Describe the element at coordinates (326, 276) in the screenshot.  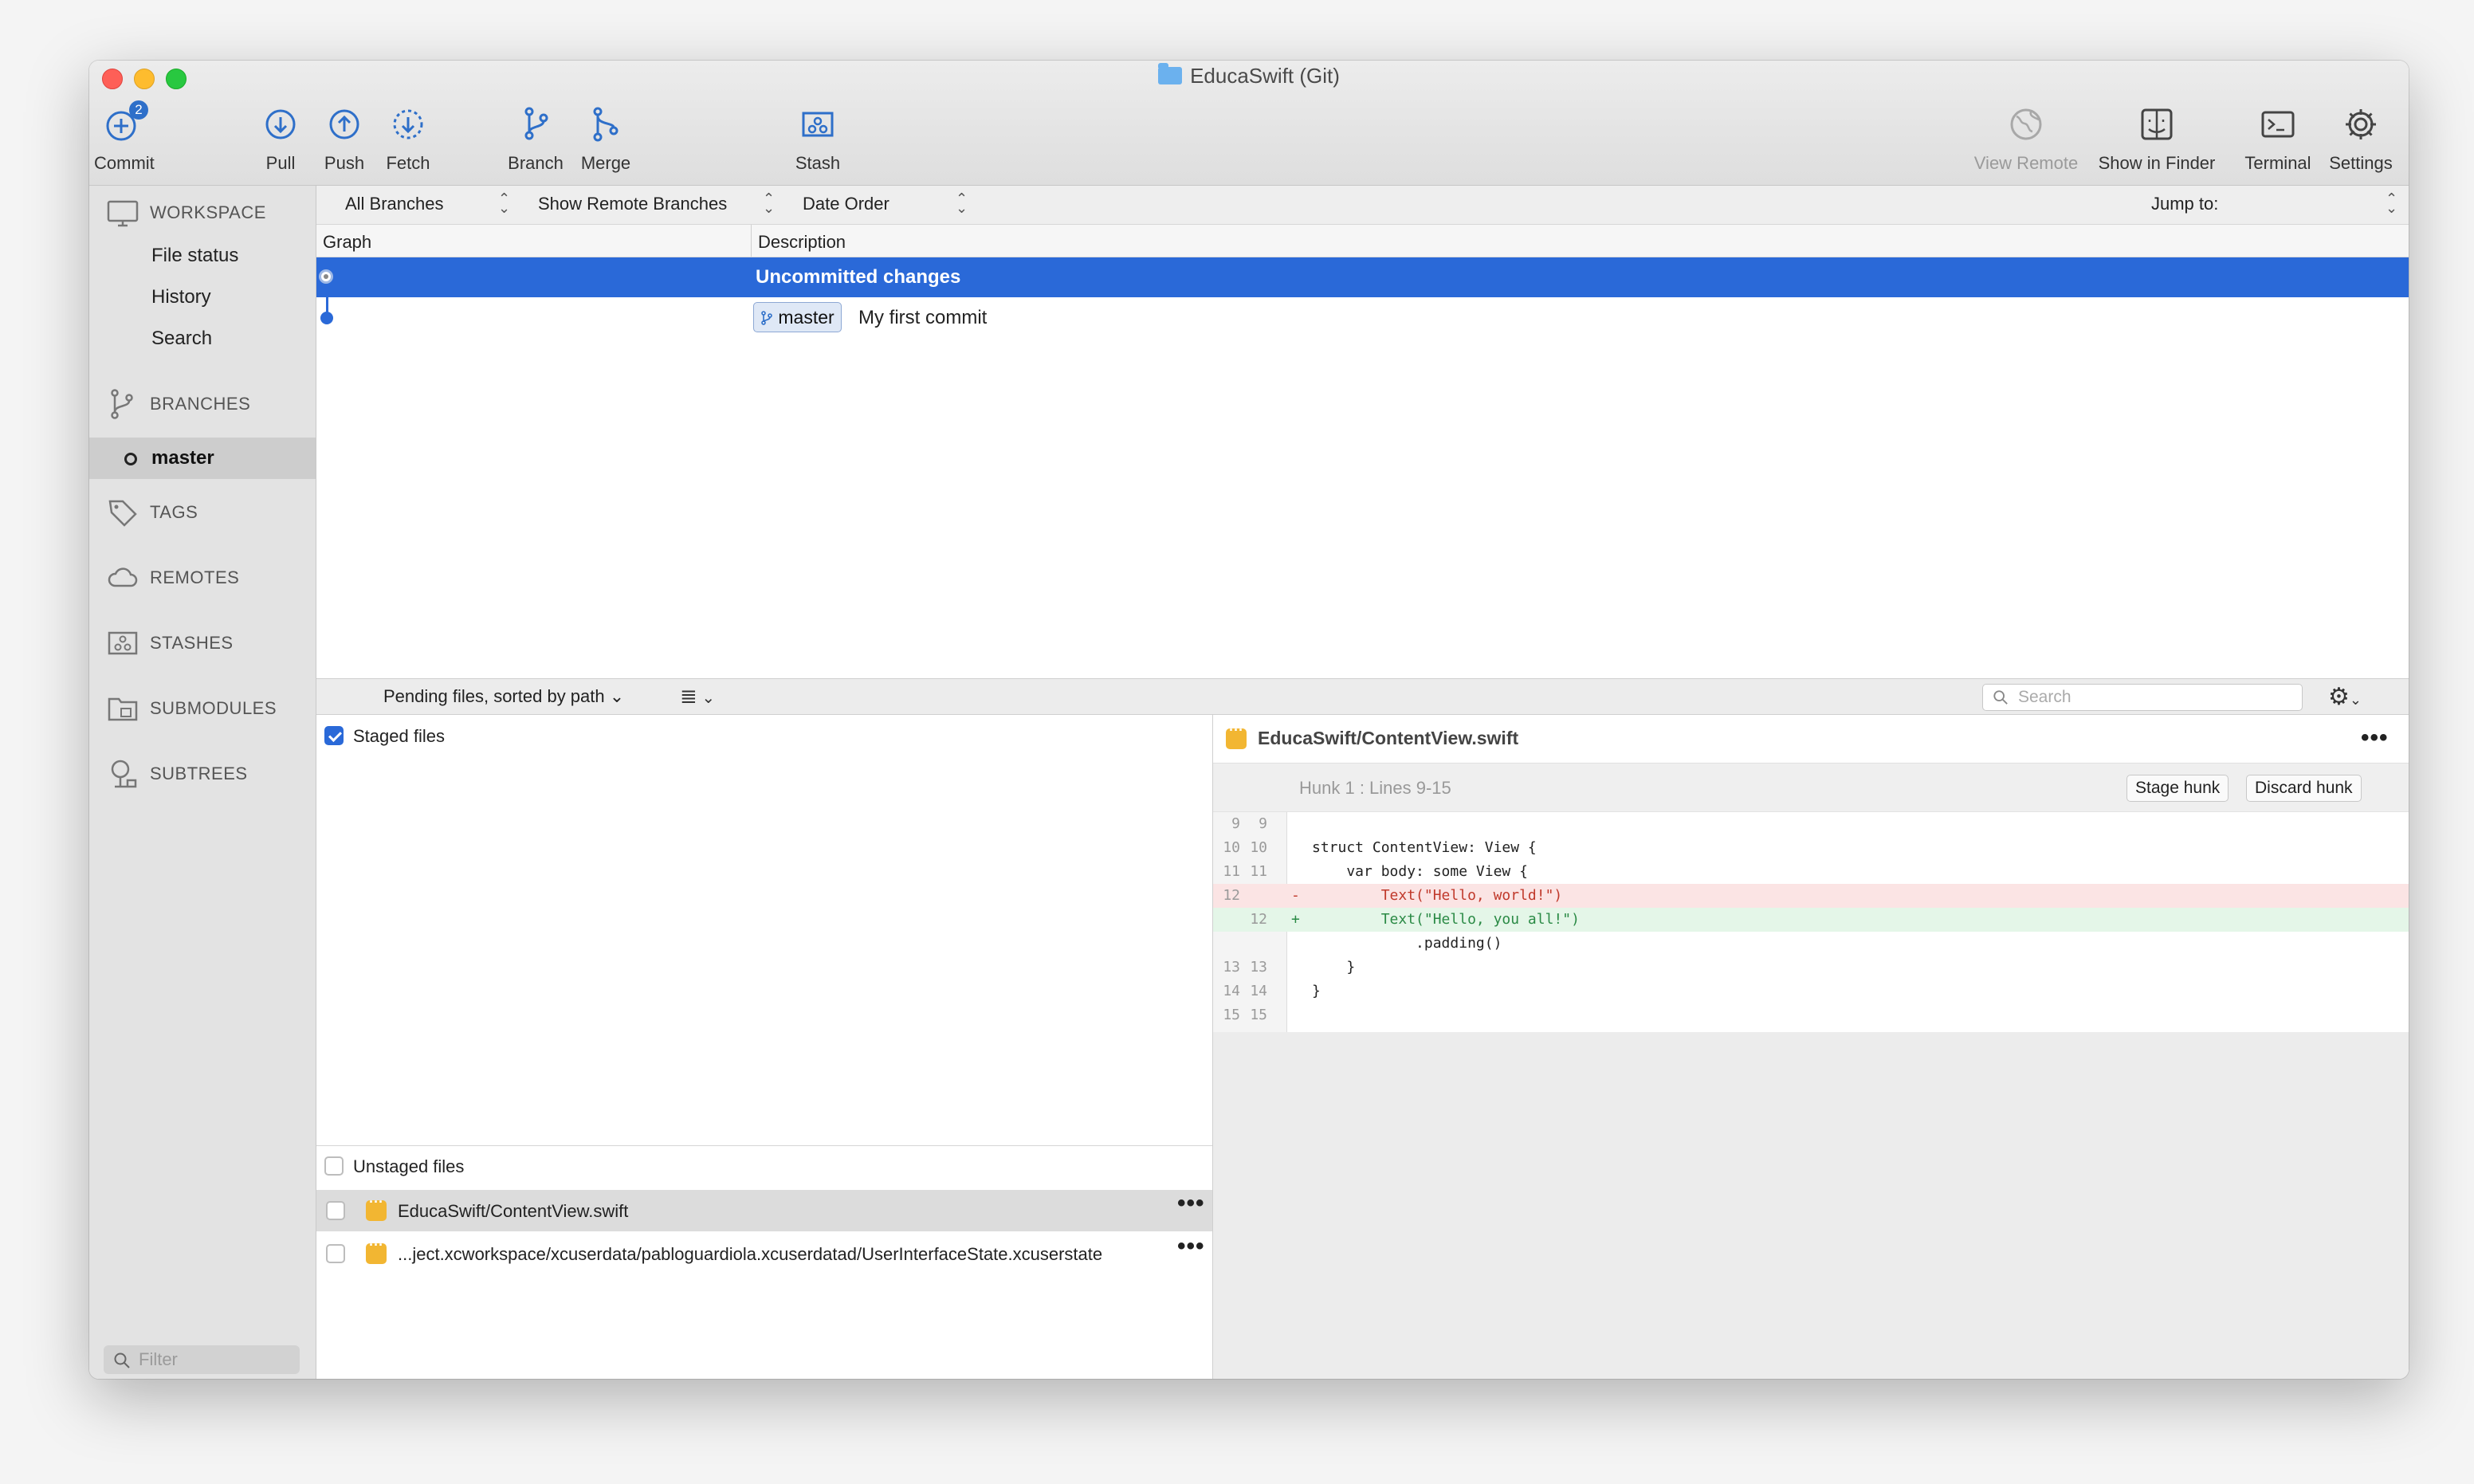
I see `graph-node-uncommitted` at that location.